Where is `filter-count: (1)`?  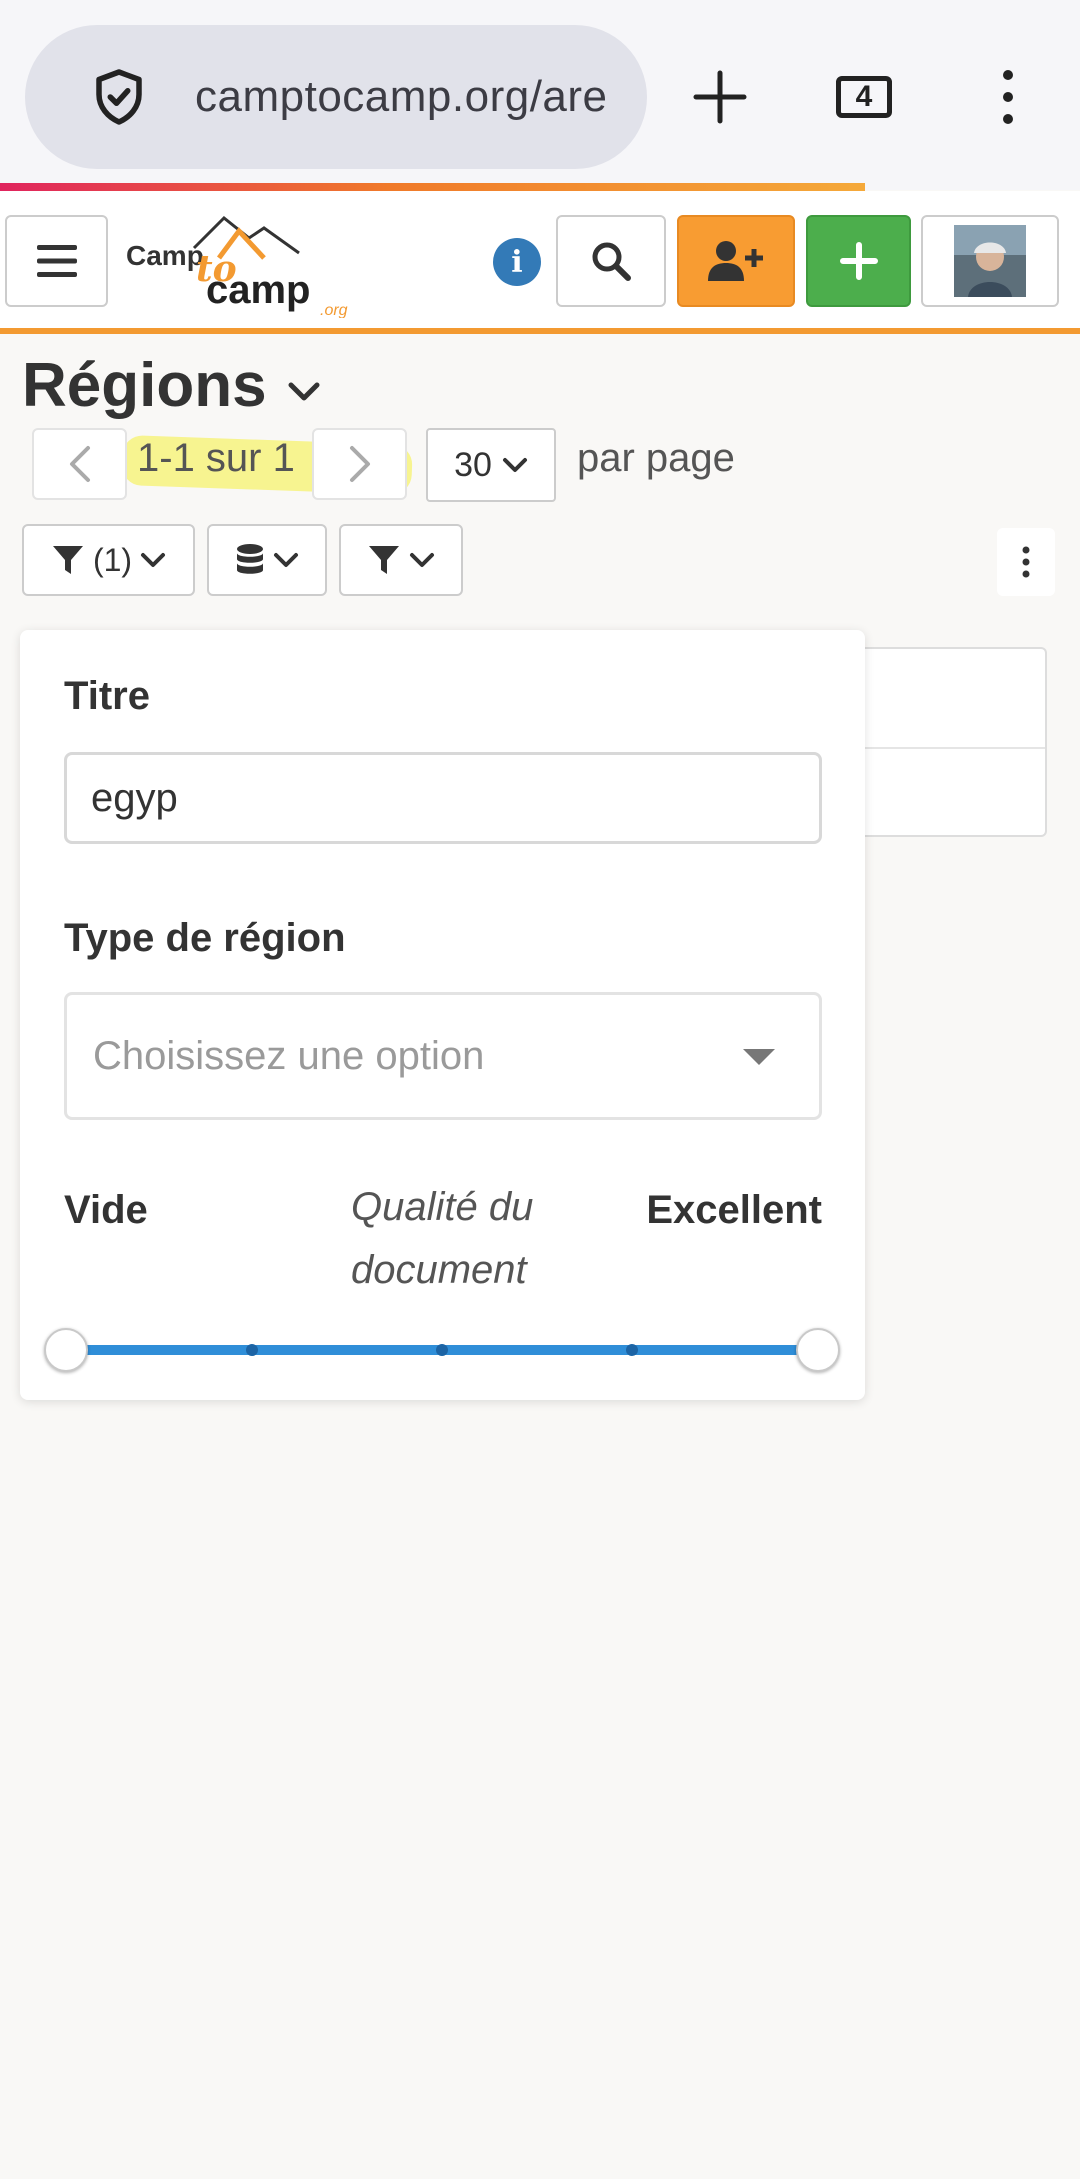
filter-count: (1) is located at coordinates (112, 559).